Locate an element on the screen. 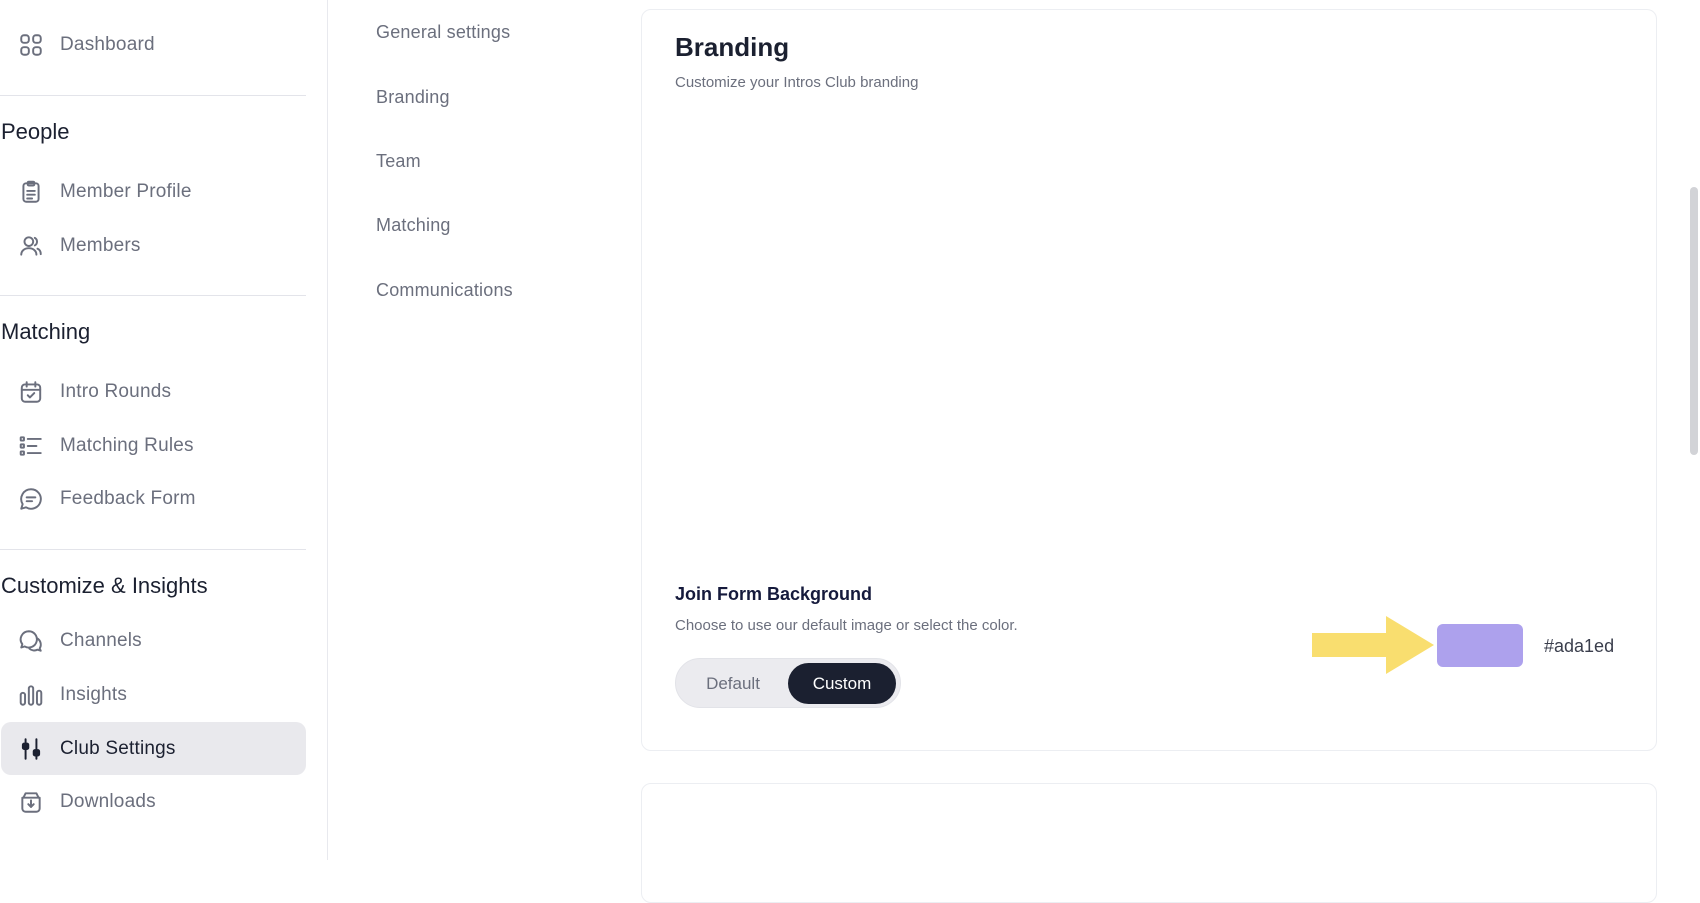  sidebar-item-label: Intro Rounds is located at coordinates (116, 391).